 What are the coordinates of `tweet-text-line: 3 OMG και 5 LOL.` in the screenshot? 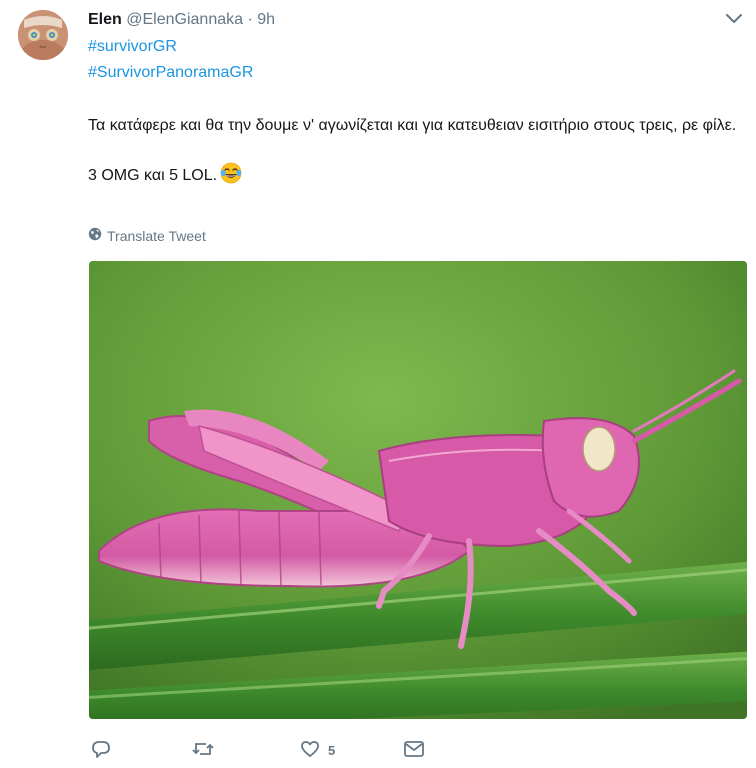 It's located at (153, 175).